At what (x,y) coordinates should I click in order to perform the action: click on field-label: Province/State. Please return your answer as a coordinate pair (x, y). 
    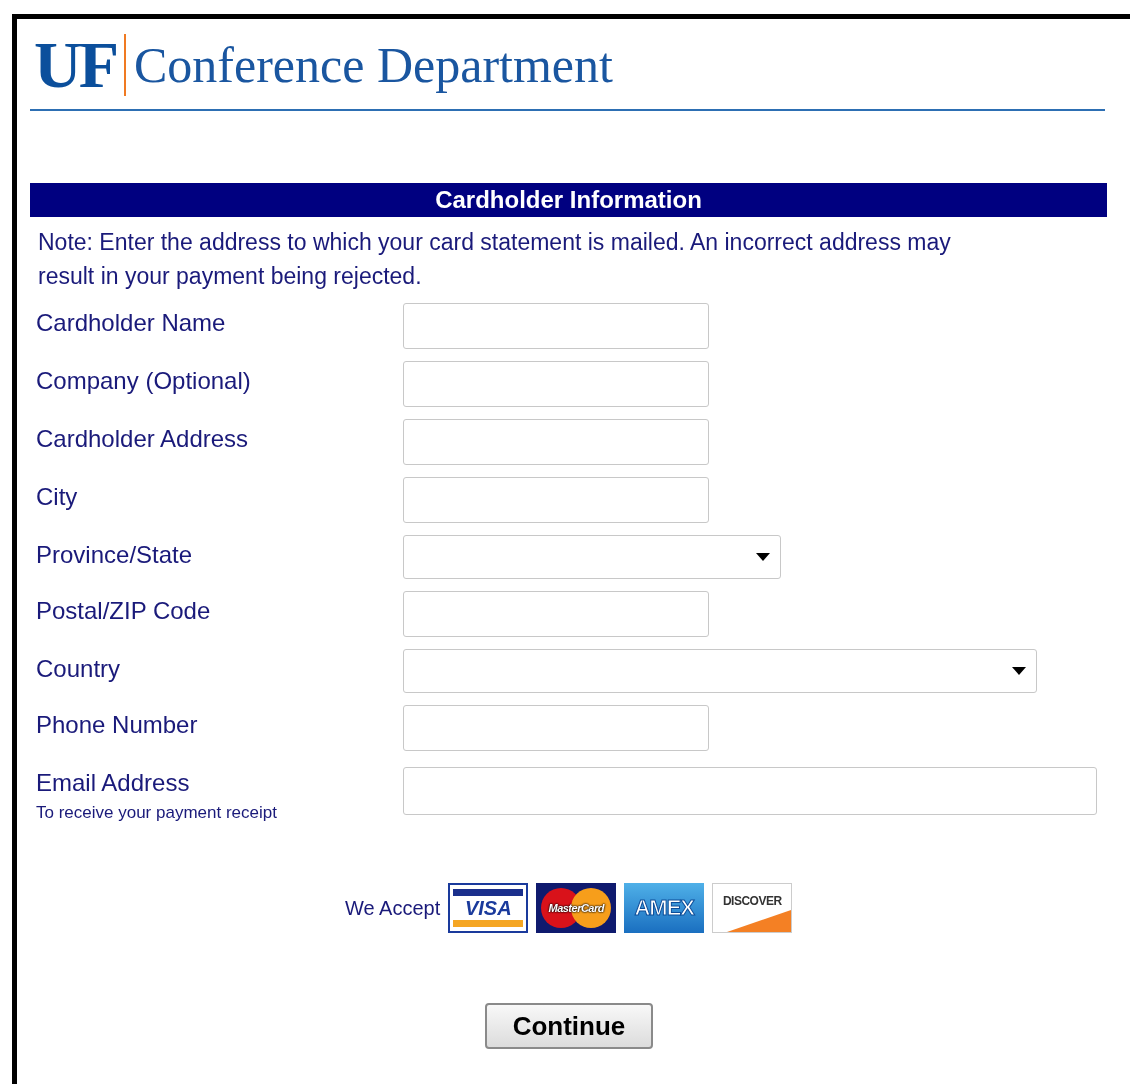
    Looking at the image, I should click on (115, 555).